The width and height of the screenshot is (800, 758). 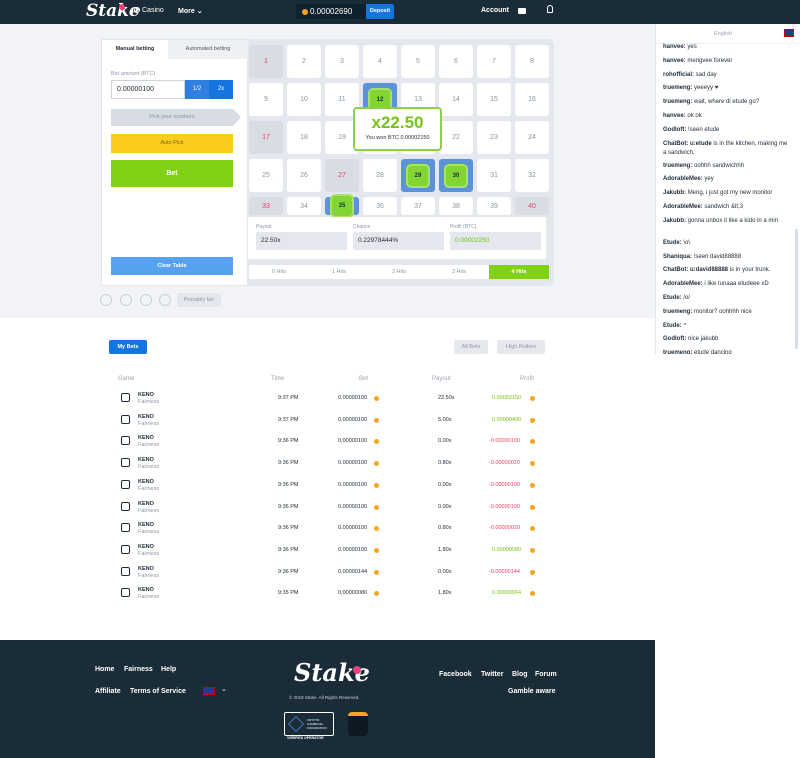 I want to click on chat-username: rohofficial:, so click(x=678, y=75).